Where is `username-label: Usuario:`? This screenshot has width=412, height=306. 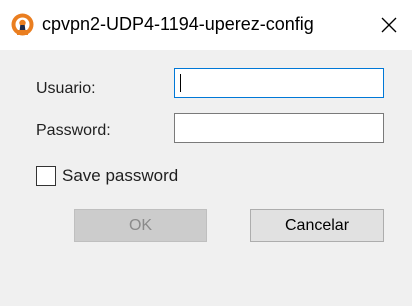
username-label: Usuario: is located at coordinates (66, 88).